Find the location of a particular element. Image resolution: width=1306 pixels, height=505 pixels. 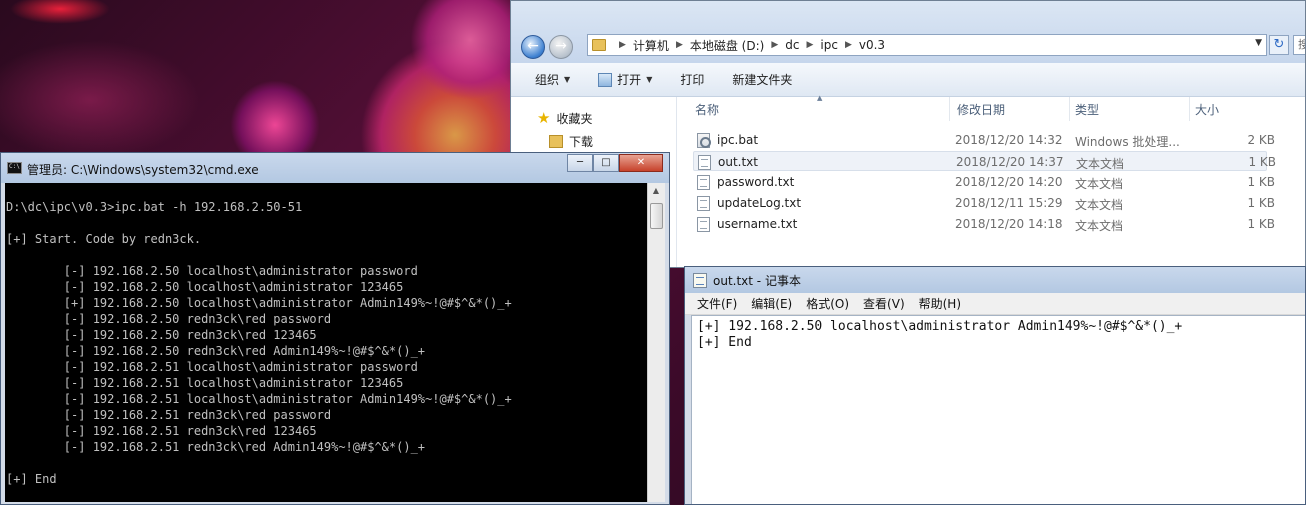

maximize-button: □ is located at coordinates (606, 163).